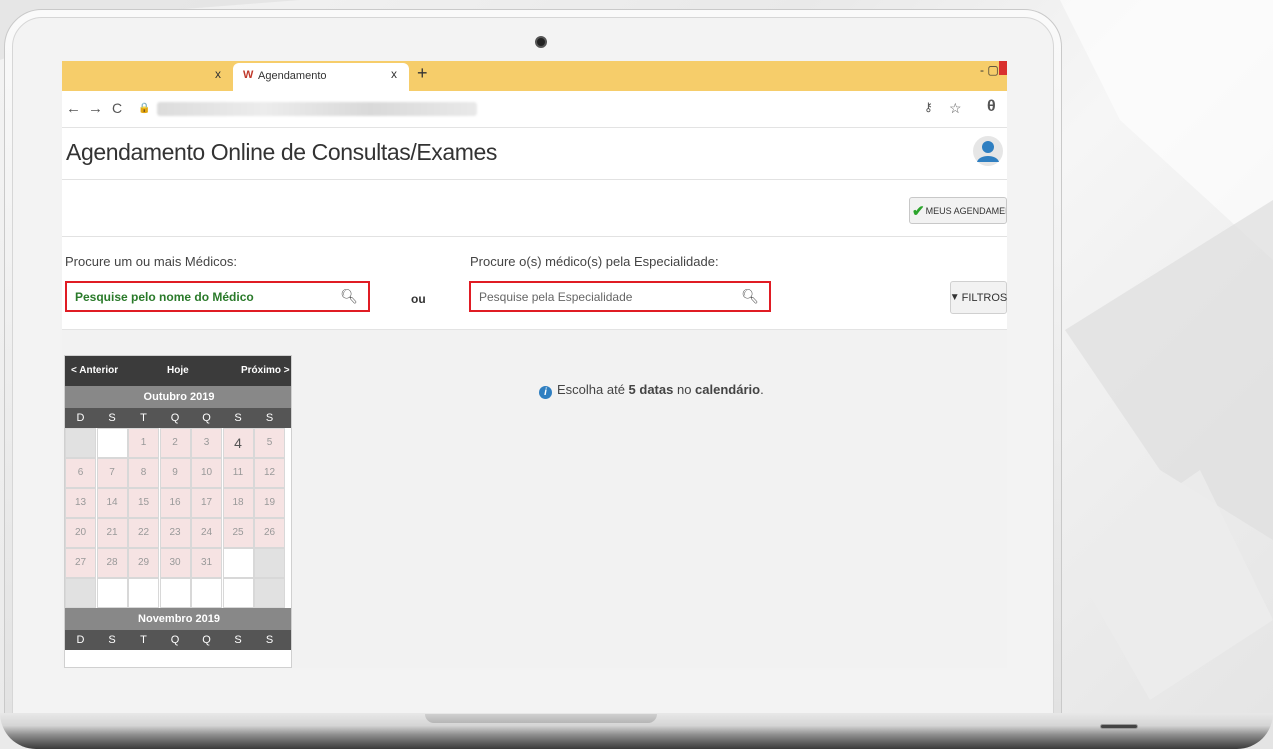 Image resolution: width=1273 pixels, height=749 pixels. What do you see at coordinates (80, 473) in the screenshot?
I see `calendar-day: 6` at bounding box center [80, 473].